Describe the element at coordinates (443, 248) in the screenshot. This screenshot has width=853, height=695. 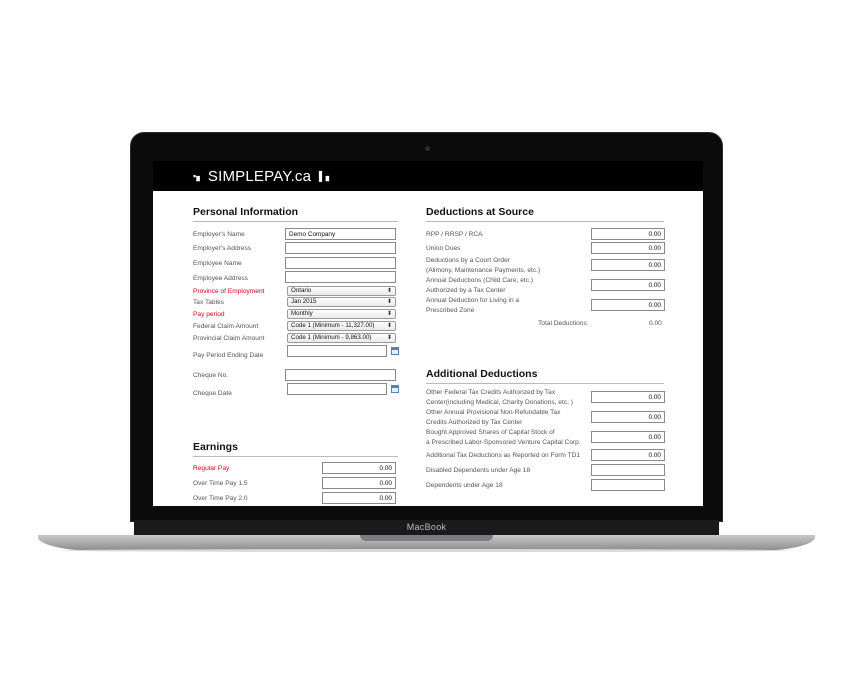
I see `union-label: Union Dues` at that location.